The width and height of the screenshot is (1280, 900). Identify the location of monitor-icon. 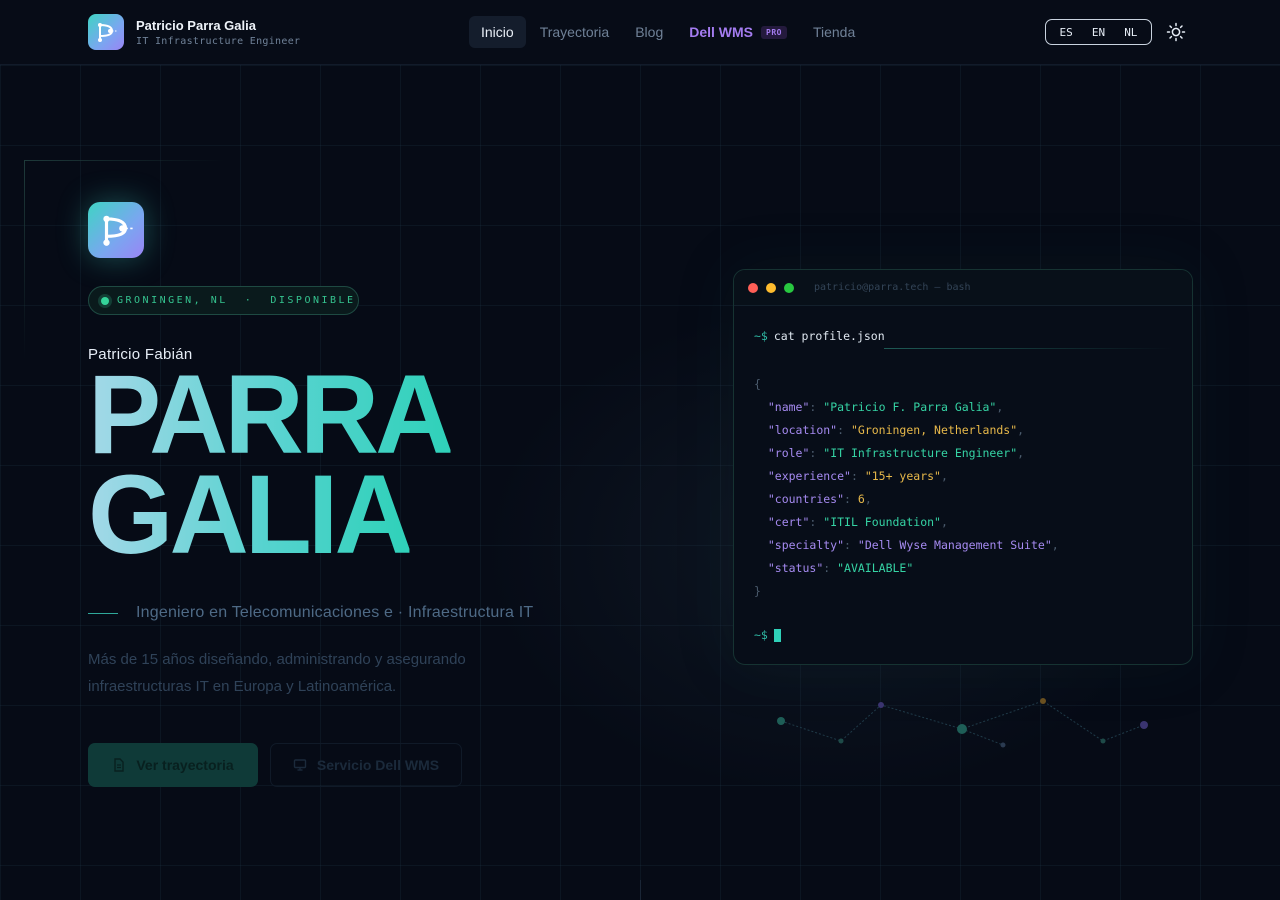
(300, 765).